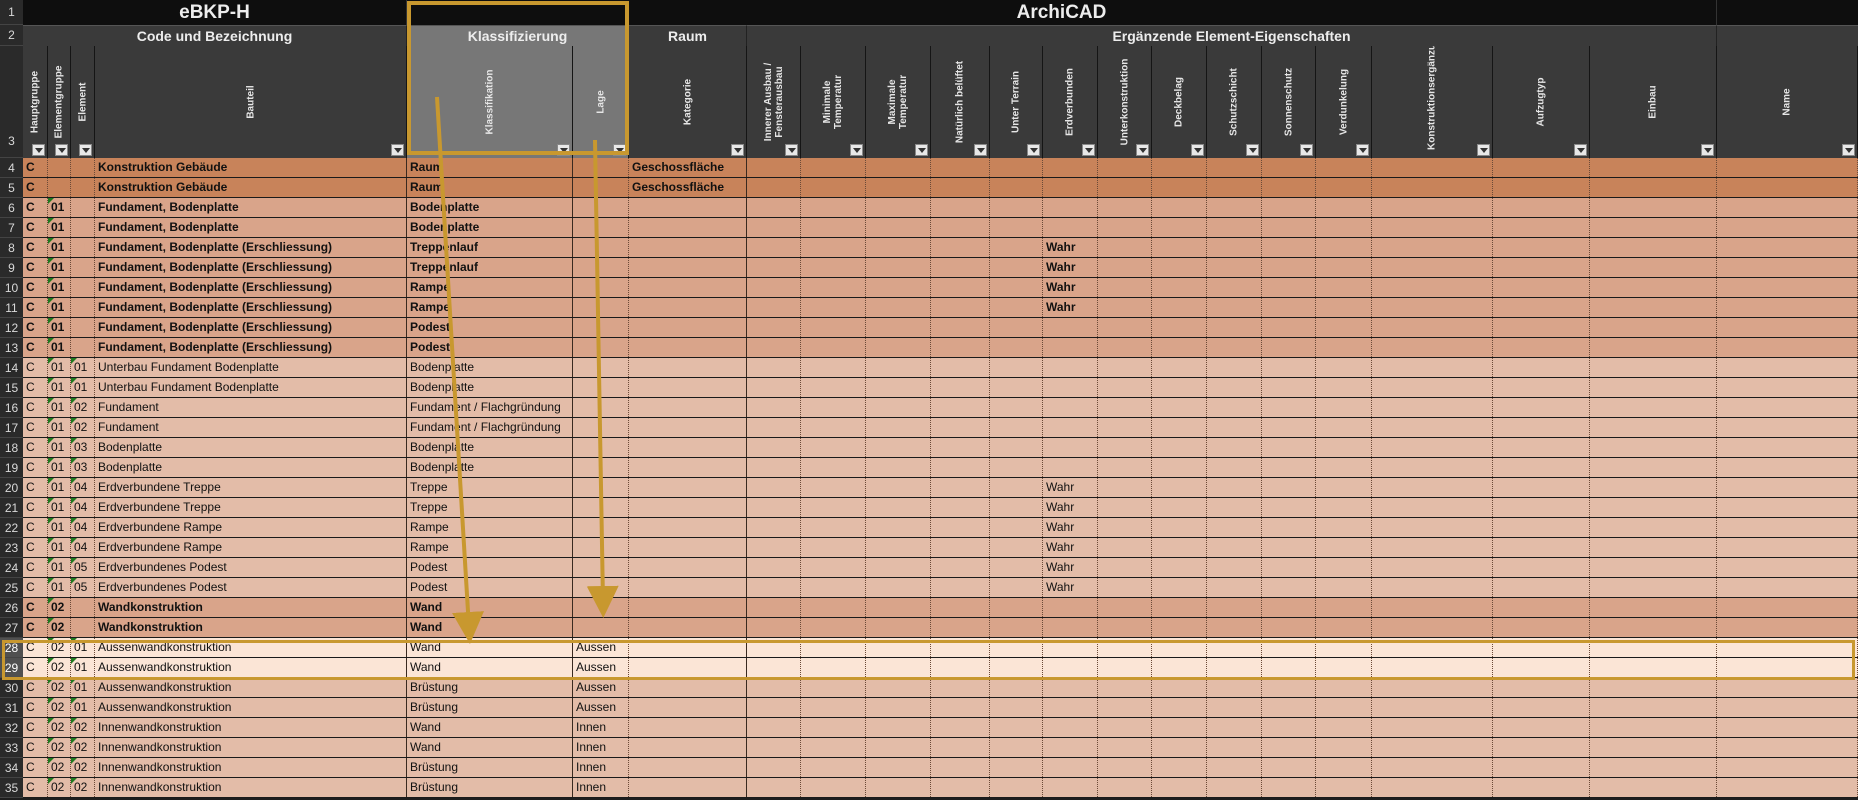 The height and width of the screenshot is (800, 1858). I want to click on table-row: C Konstruktion Gebäude Raum Geschossfläche, so click(940, 188).